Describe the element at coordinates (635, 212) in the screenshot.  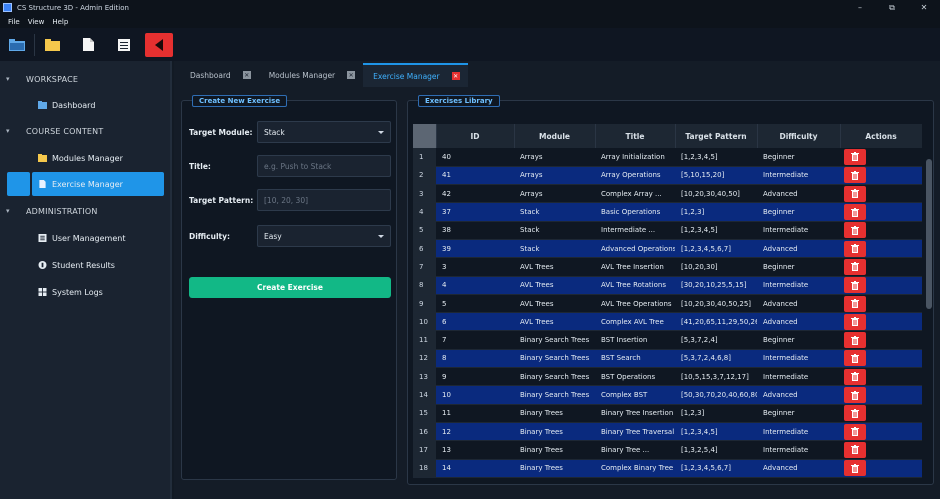
I see `cell-title: Basic Operations` at that location.